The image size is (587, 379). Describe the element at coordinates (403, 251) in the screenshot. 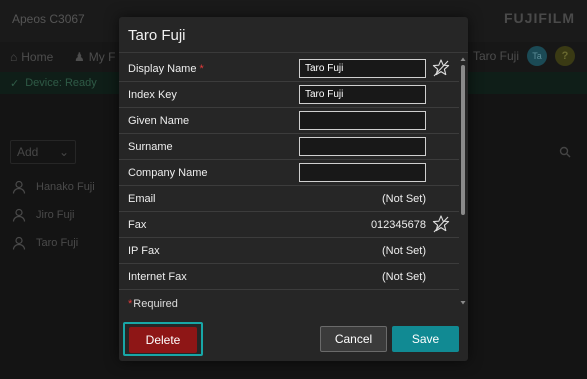

I see `ip-fax-value: (Not Set)` at that location.